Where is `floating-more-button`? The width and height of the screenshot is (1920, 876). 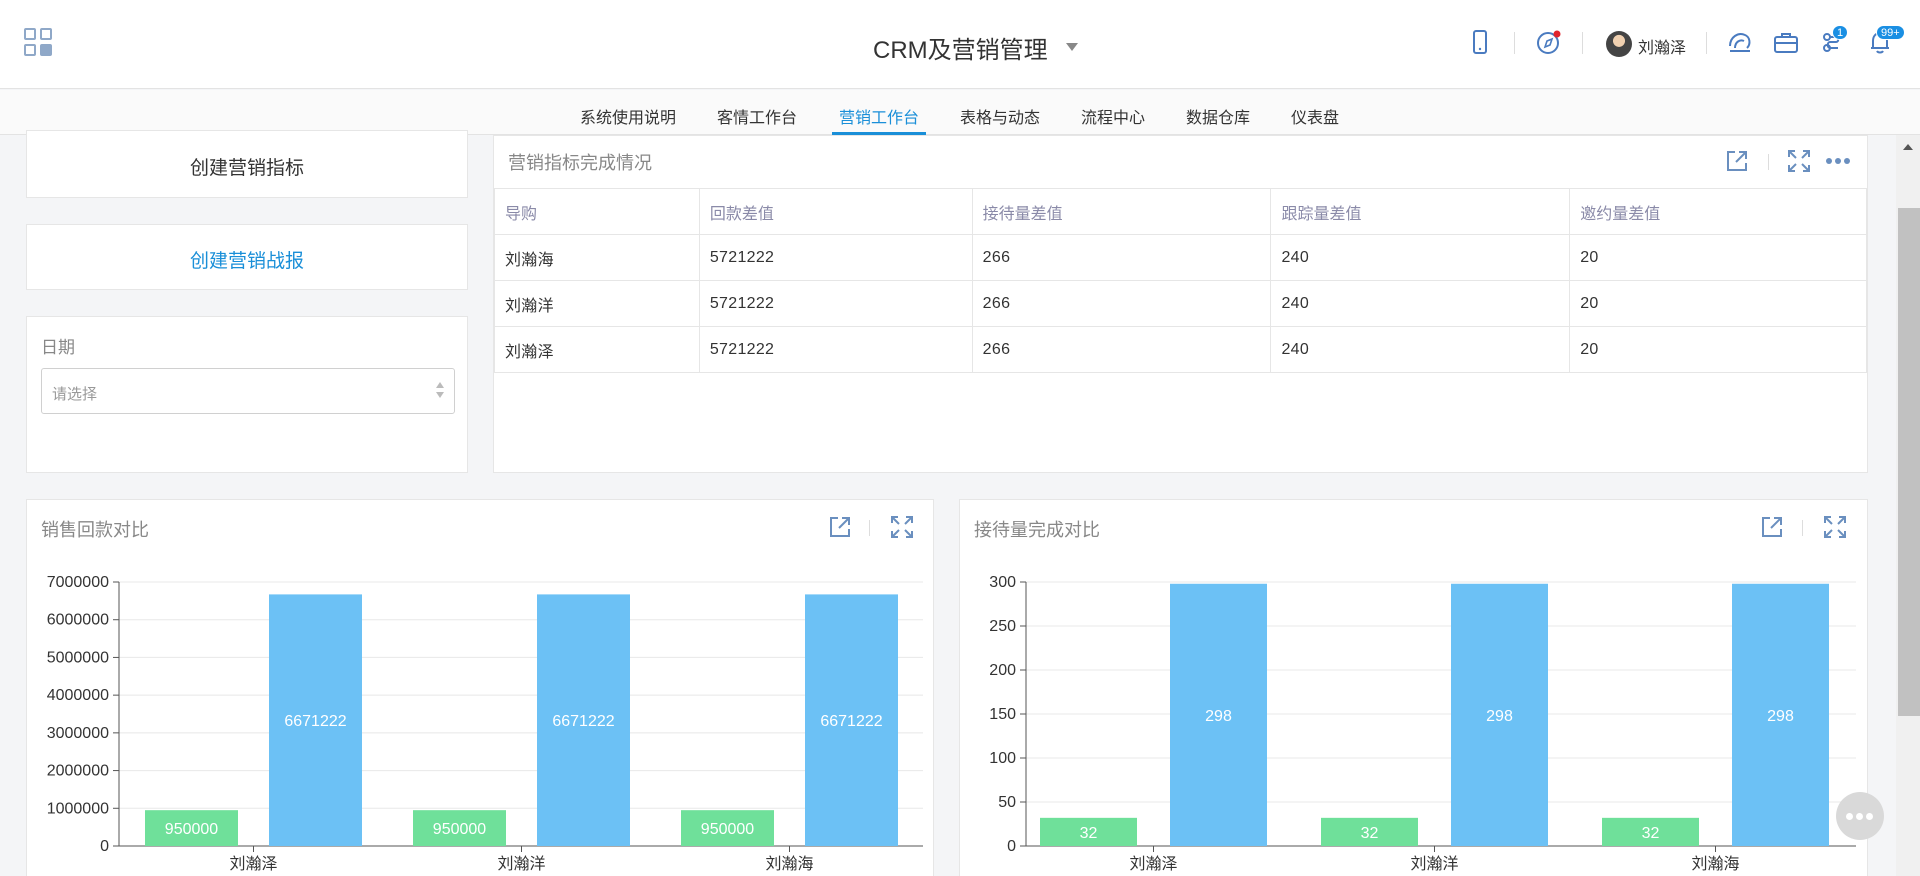
floating-more-button is located at coordinates (1860, 816).